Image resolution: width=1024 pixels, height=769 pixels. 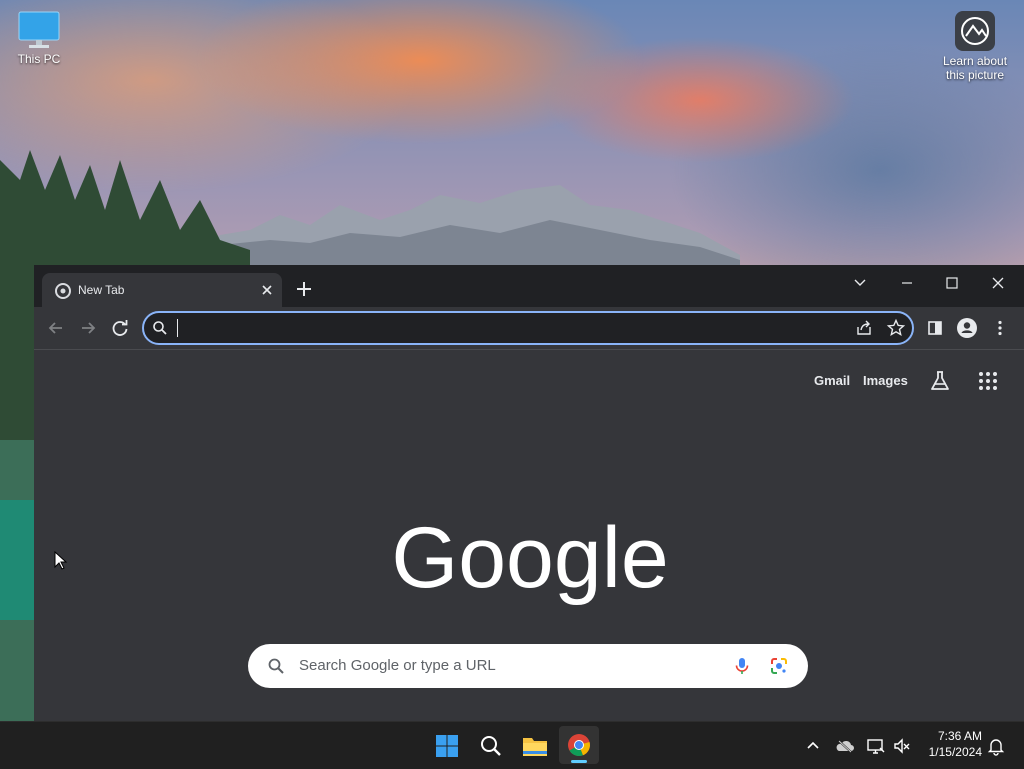 I want to click on voice-search-icon, so click(x=742, y=666).